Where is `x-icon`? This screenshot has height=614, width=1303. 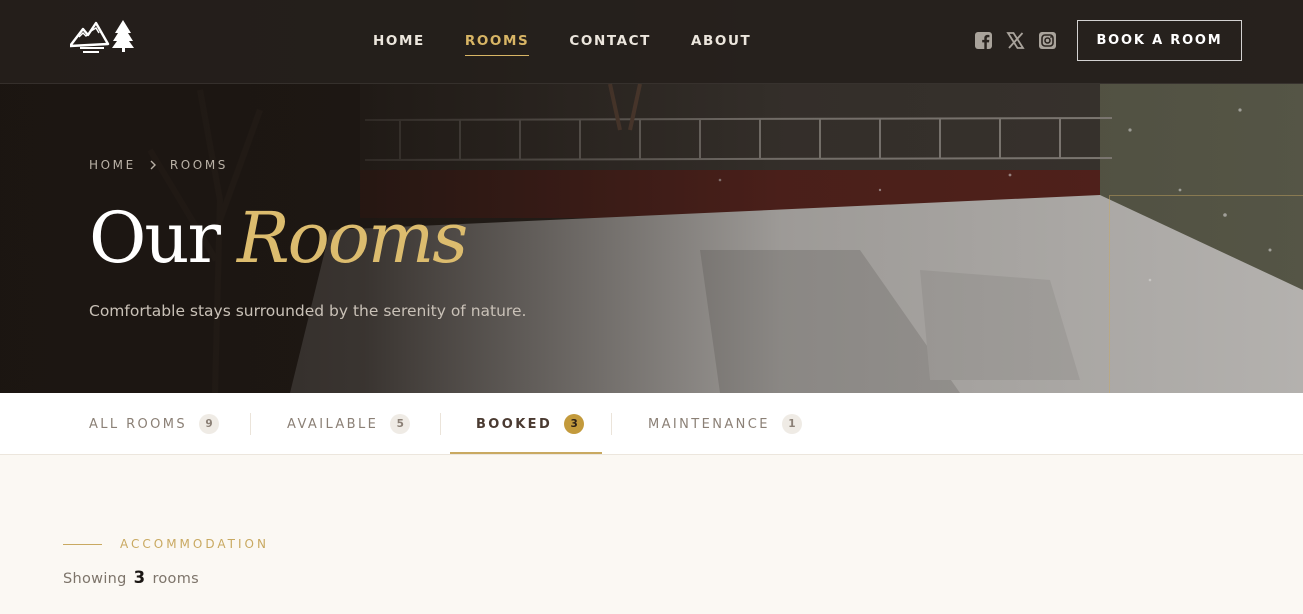 x-icon is located at coordinates (1015, 40).